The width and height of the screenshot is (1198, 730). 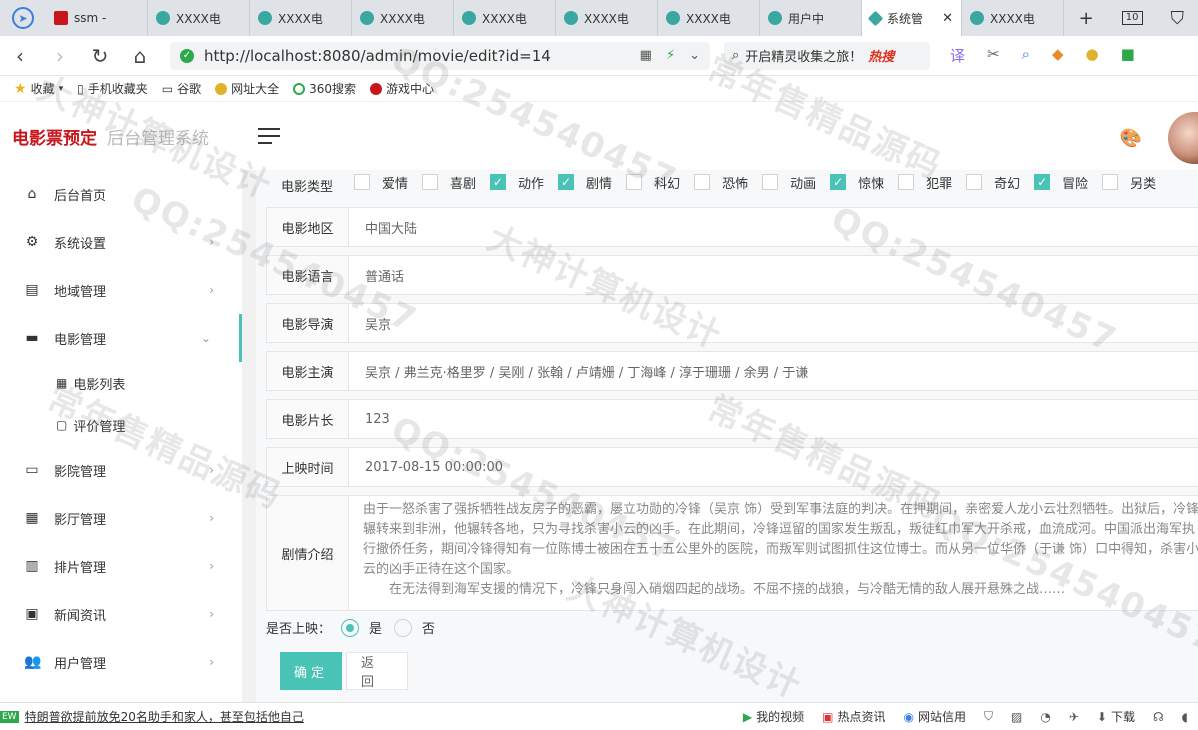 What do you see at coordinates (1026, 55) in the screenshot?
I see `magnifier-icon: ⌕` at bounding box center [1026, 55].